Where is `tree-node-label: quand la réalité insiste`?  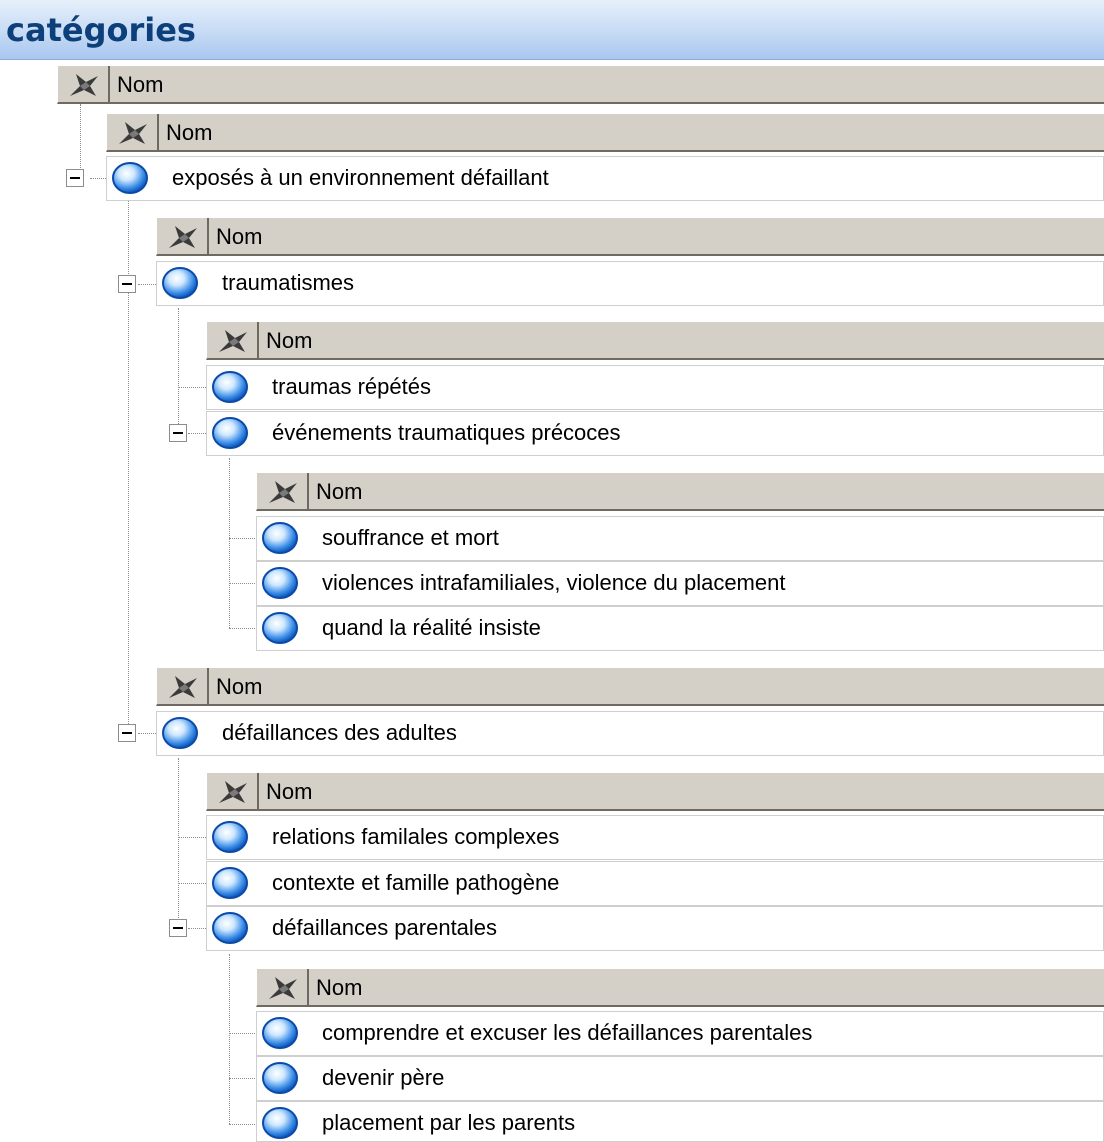
tree-node-label: quand la réalité insiste is located at coordinates (431, 627).